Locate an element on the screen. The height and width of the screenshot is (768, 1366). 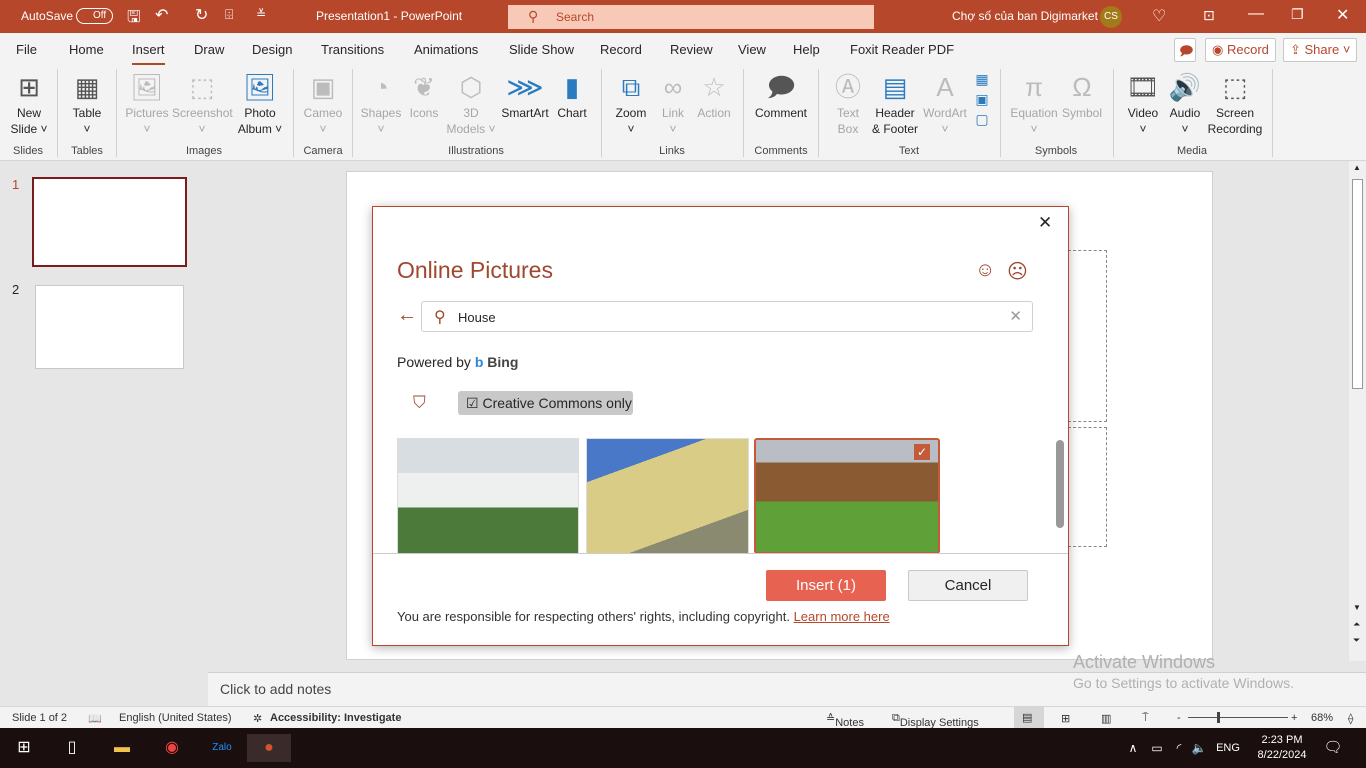
volume-icon: 🔈 is located at coordinates (1199, 748).